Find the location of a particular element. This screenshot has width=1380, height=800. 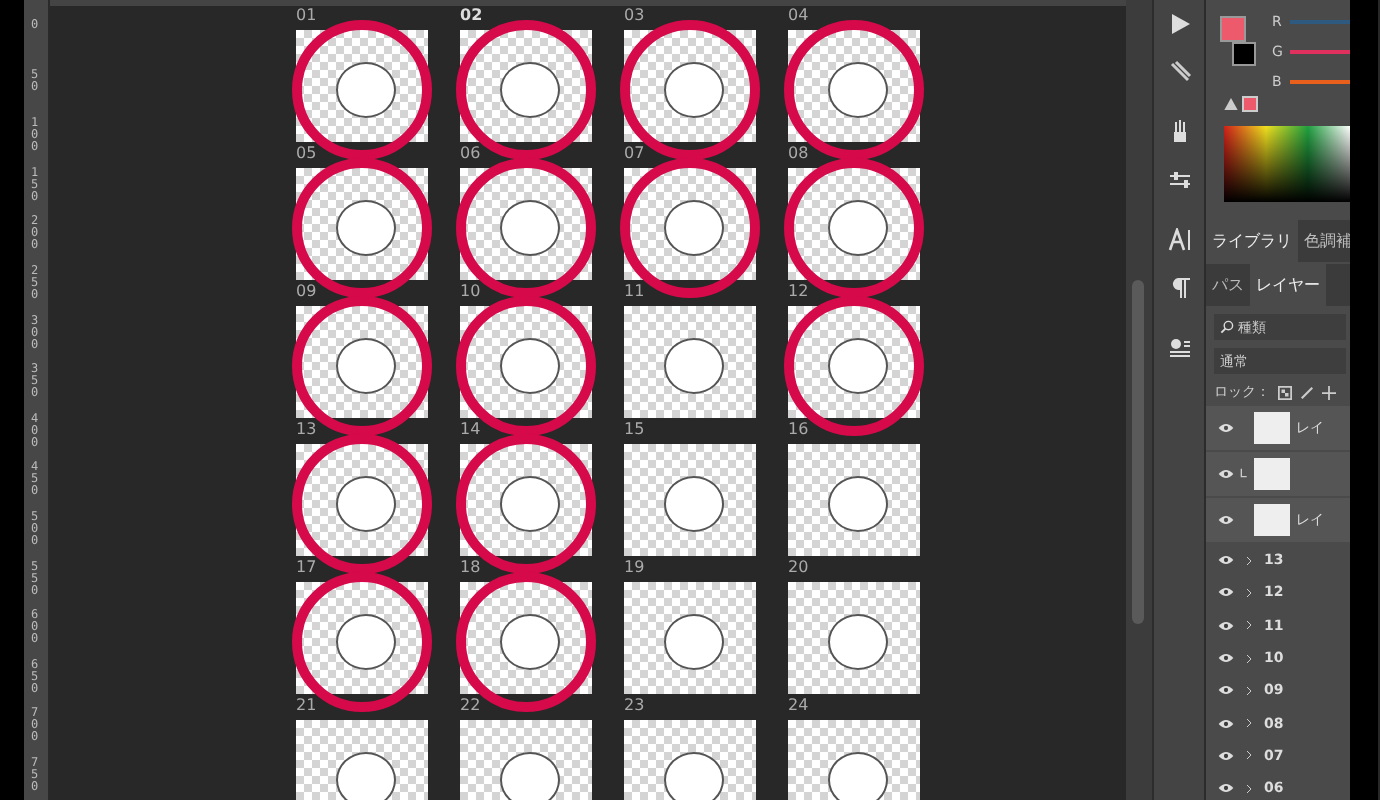

artboard-label: 19 is located at coordinates (634, 568).